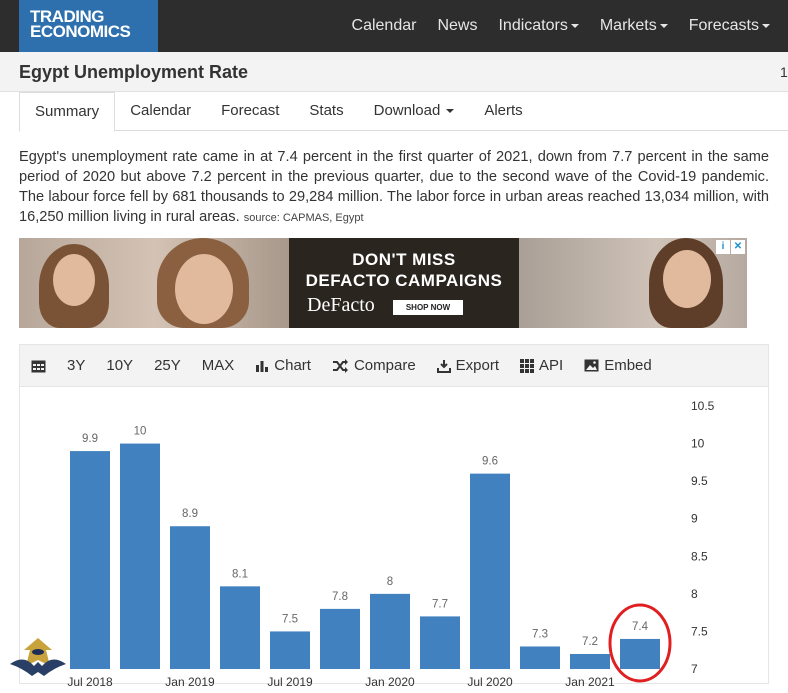 The height and width of the screenshot is (693, 788). I want to click on data-label: 9.6, so click(490, 462).